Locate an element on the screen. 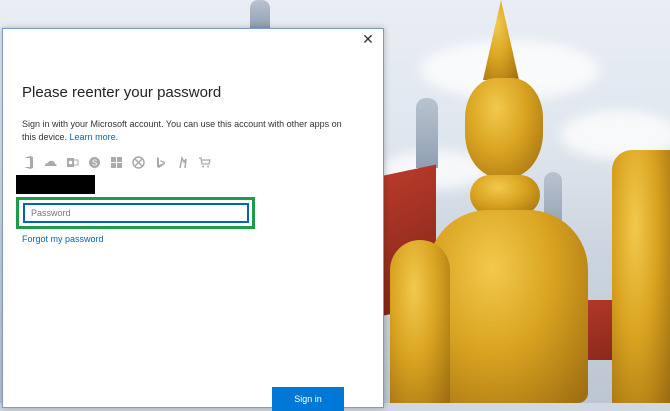 The width and height of the screenshot is (670, 411). skype-icon: S is located at coordinates (94, 162).